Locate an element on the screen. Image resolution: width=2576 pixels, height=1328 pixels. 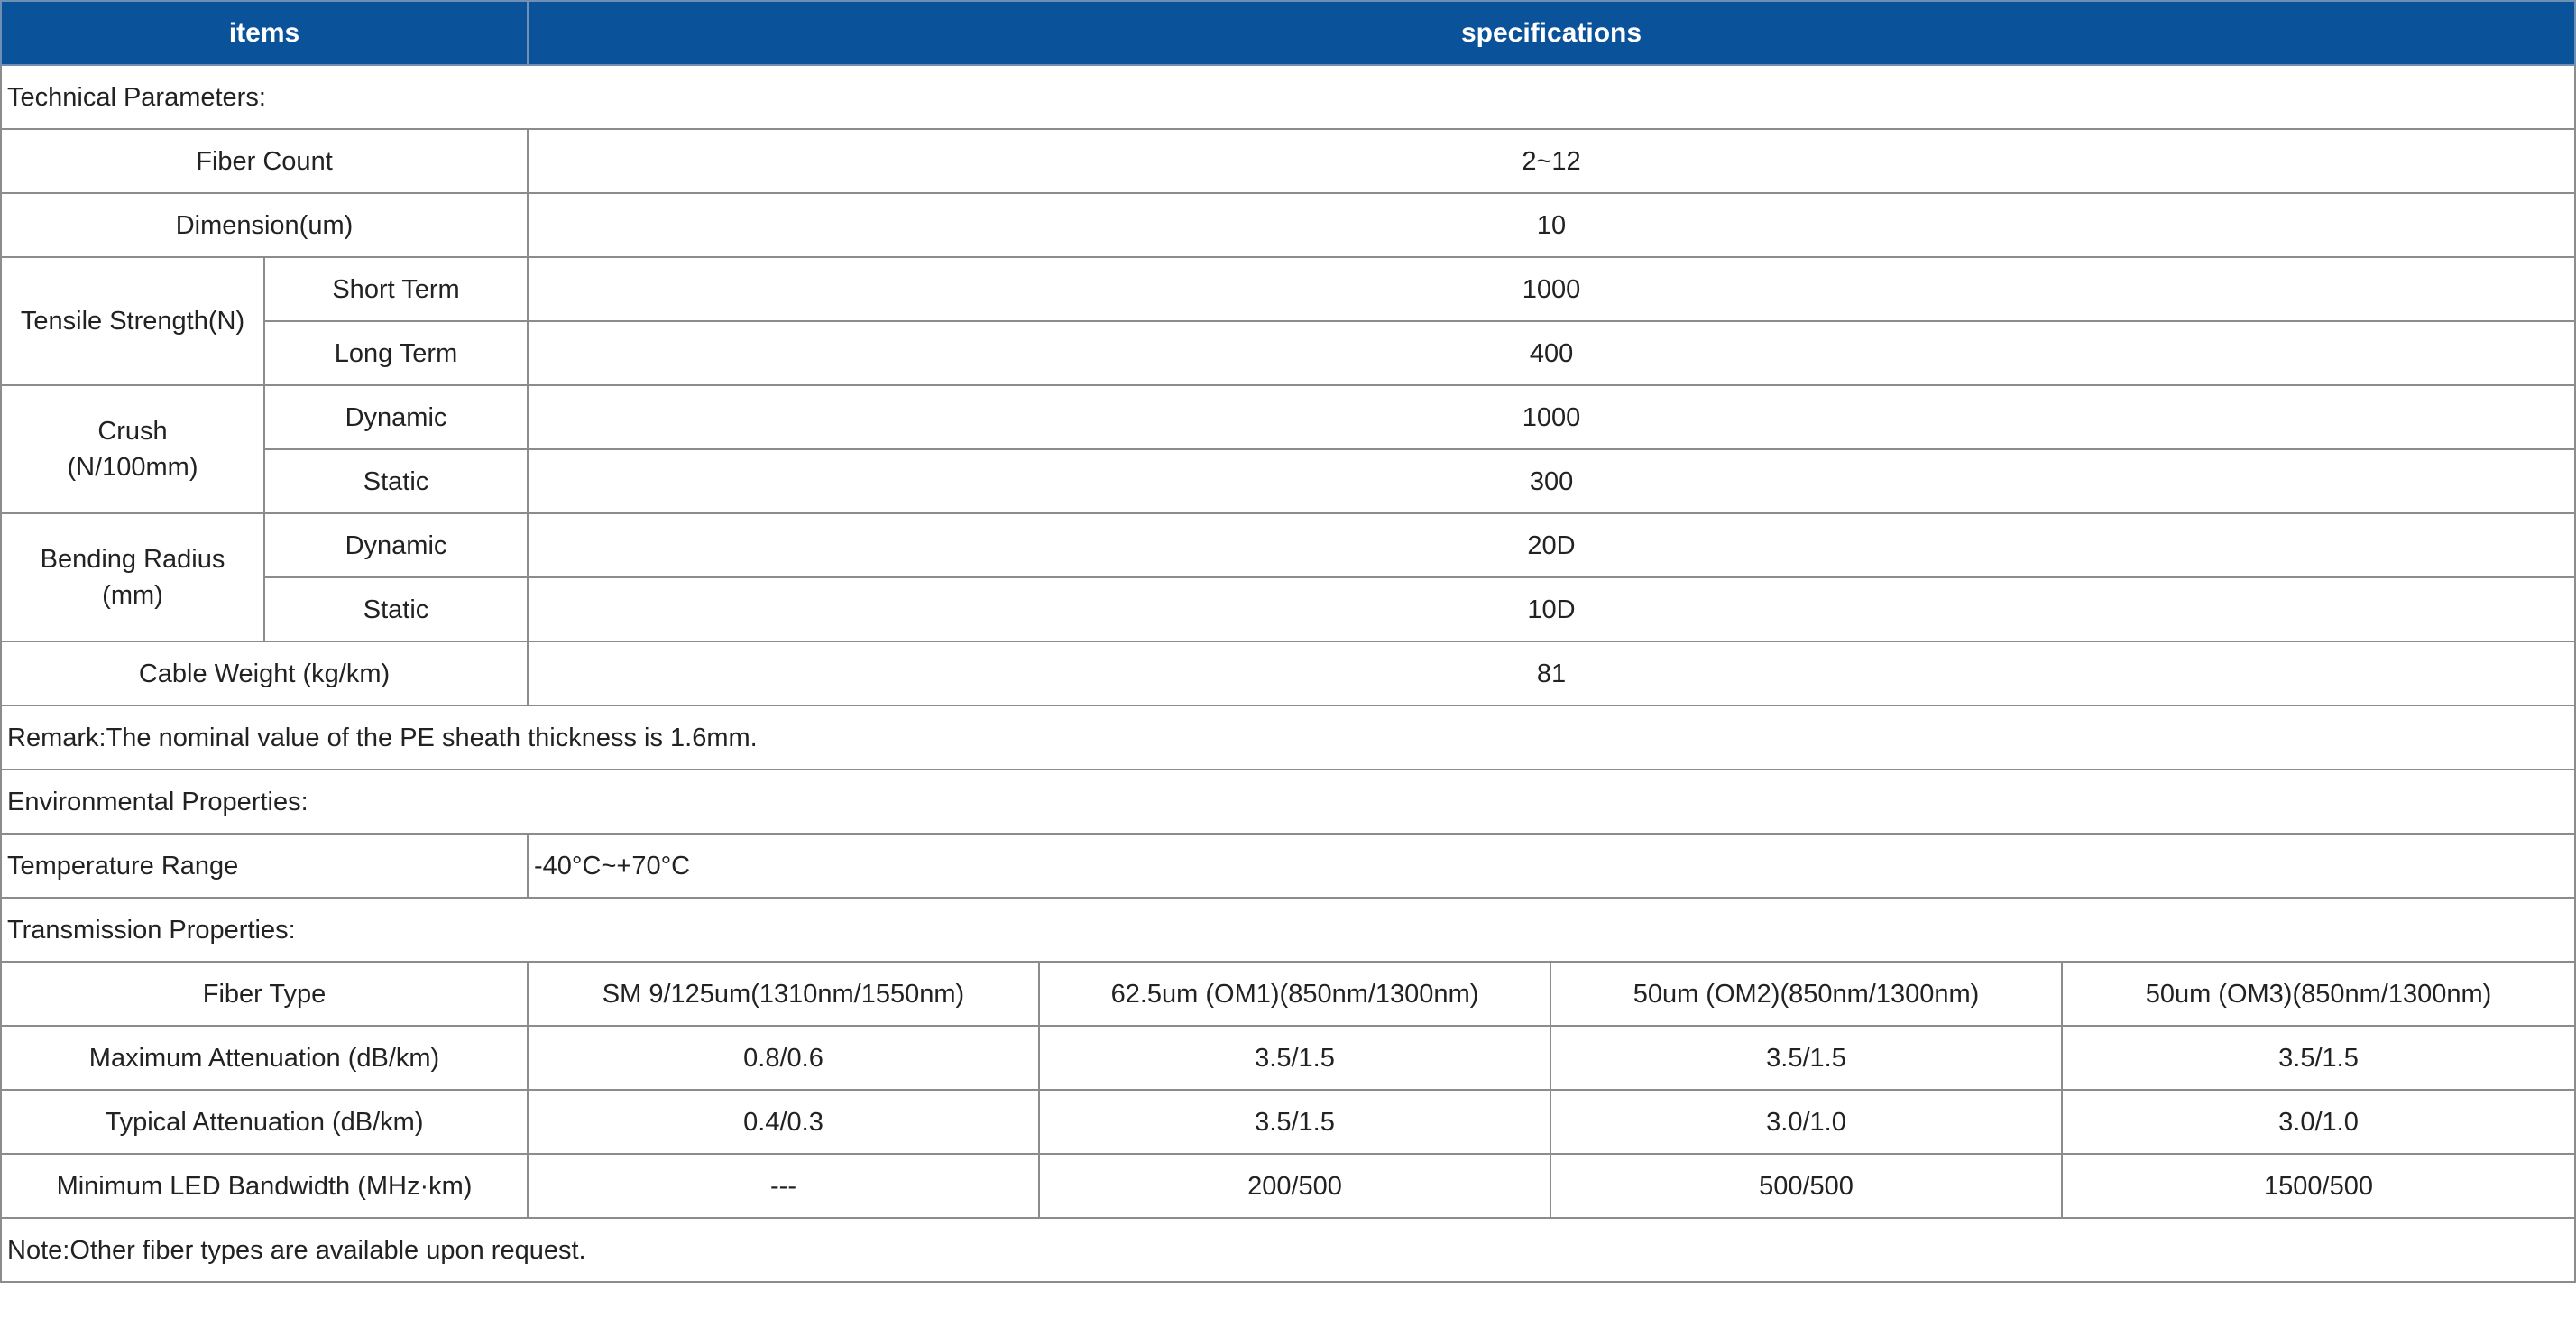
table-row: Bending Radius (mm) Dynamic 20D is located at coordinates (1288, 577).